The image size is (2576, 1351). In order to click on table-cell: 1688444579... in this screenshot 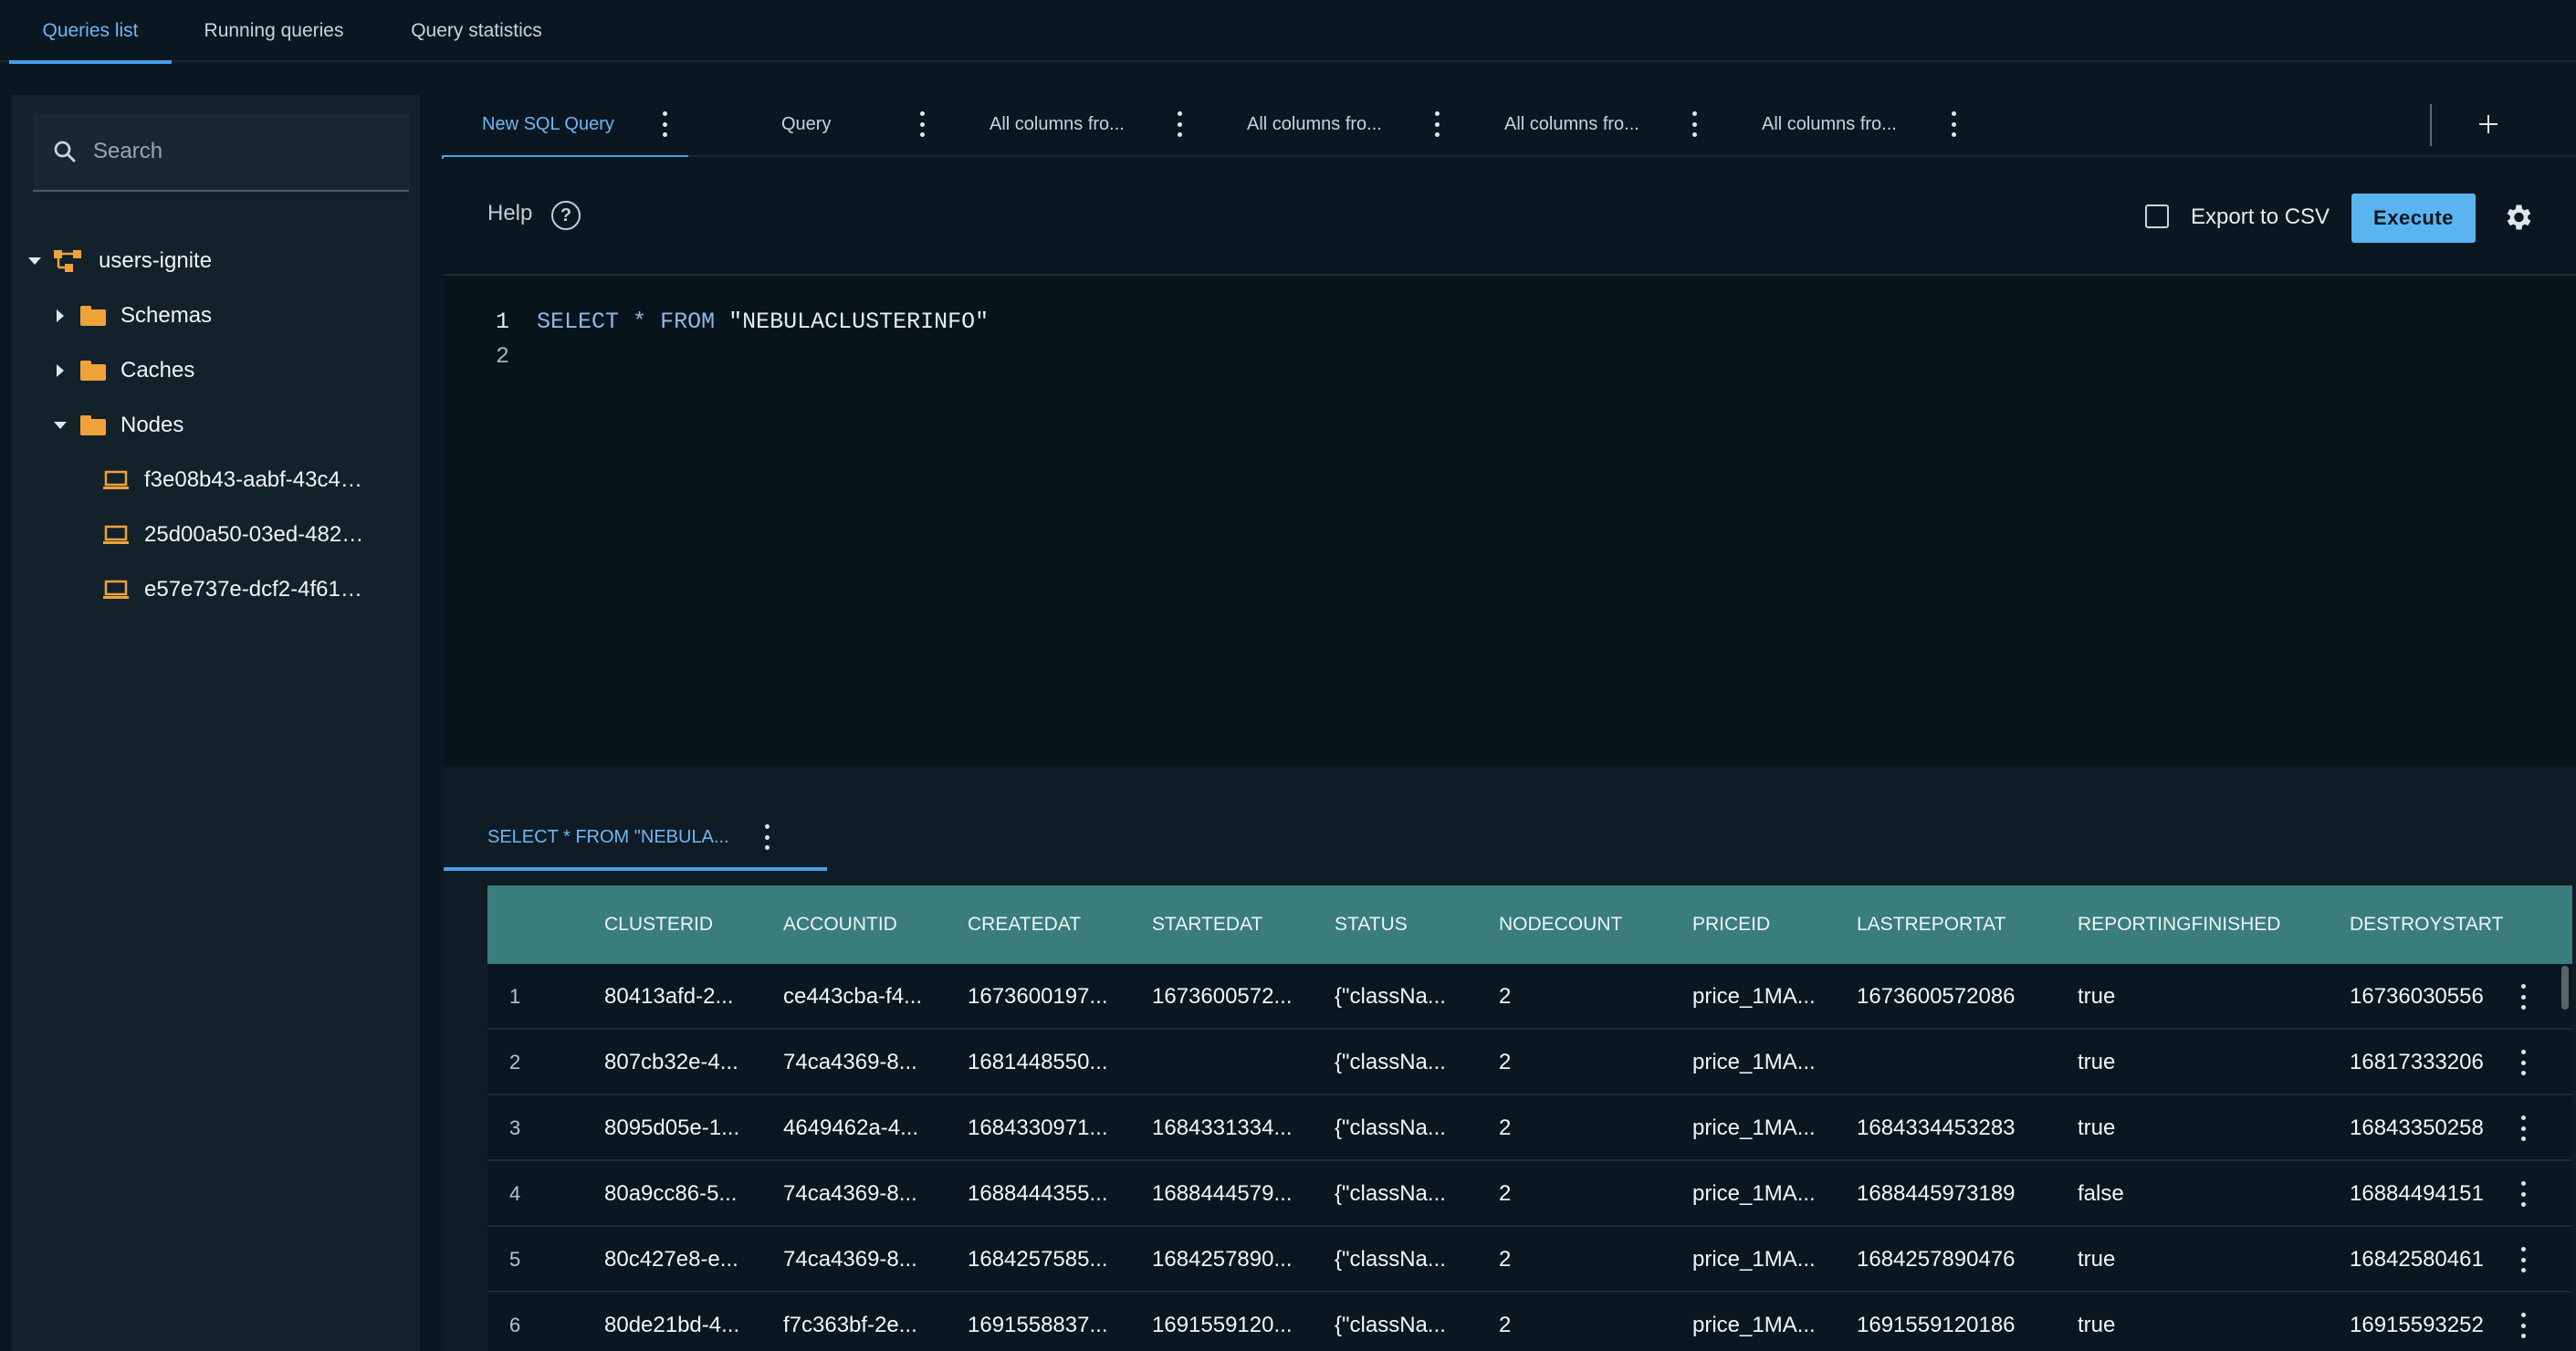, I will do `click(1238, 1194)`.